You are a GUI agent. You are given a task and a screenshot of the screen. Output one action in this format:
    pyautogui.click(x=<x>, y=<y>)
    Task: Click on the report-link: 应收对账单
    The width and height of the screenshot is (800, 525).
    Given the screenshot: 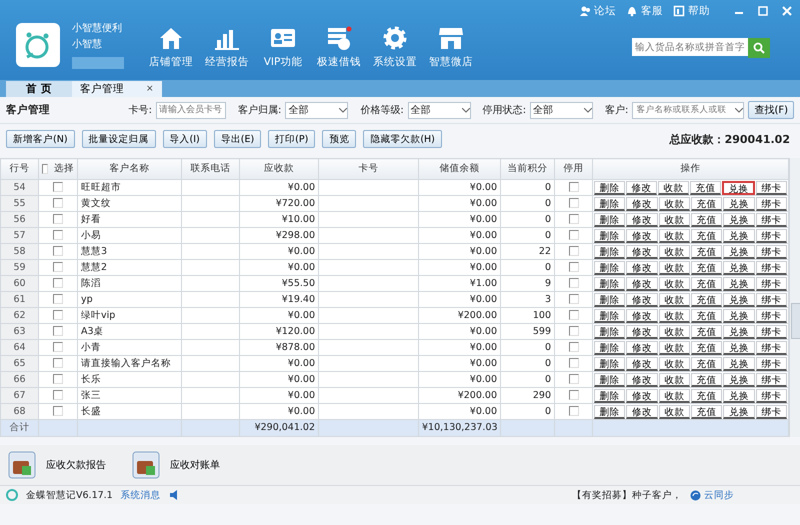 What is the action you would take?
    pyautogui.click(x=176, y=465)
    